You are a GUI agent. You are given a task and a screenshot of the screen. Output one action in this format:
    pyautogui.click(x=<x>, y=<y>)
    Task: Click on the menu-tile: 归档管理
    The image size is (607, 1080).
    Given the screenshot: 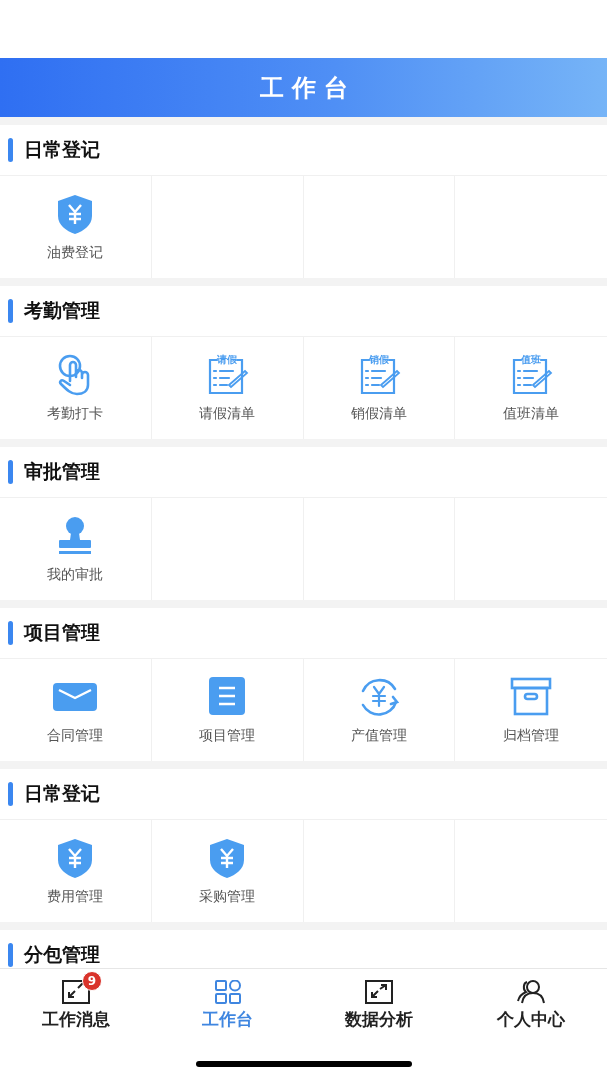 What is the action you would take?
    pyautogui.click(x=531, y=710)
    